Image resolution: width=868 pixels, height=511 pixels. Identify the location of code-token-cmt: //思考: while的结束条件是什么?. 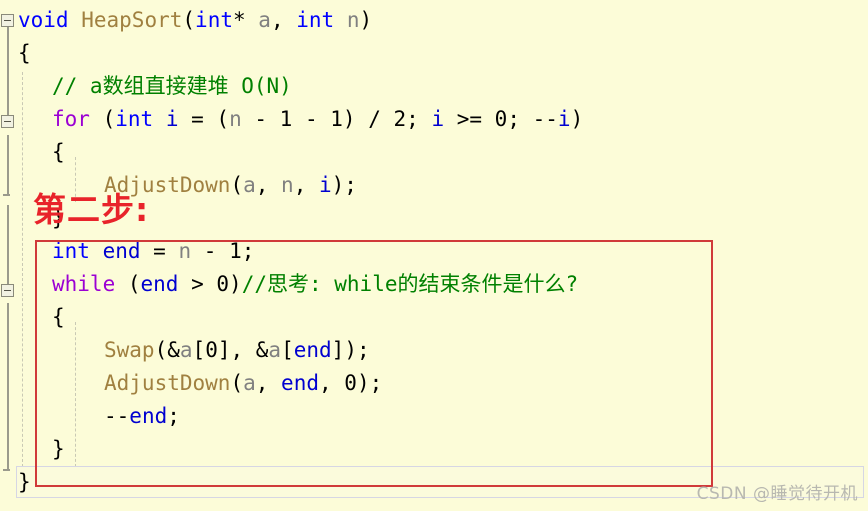
(410, 284).